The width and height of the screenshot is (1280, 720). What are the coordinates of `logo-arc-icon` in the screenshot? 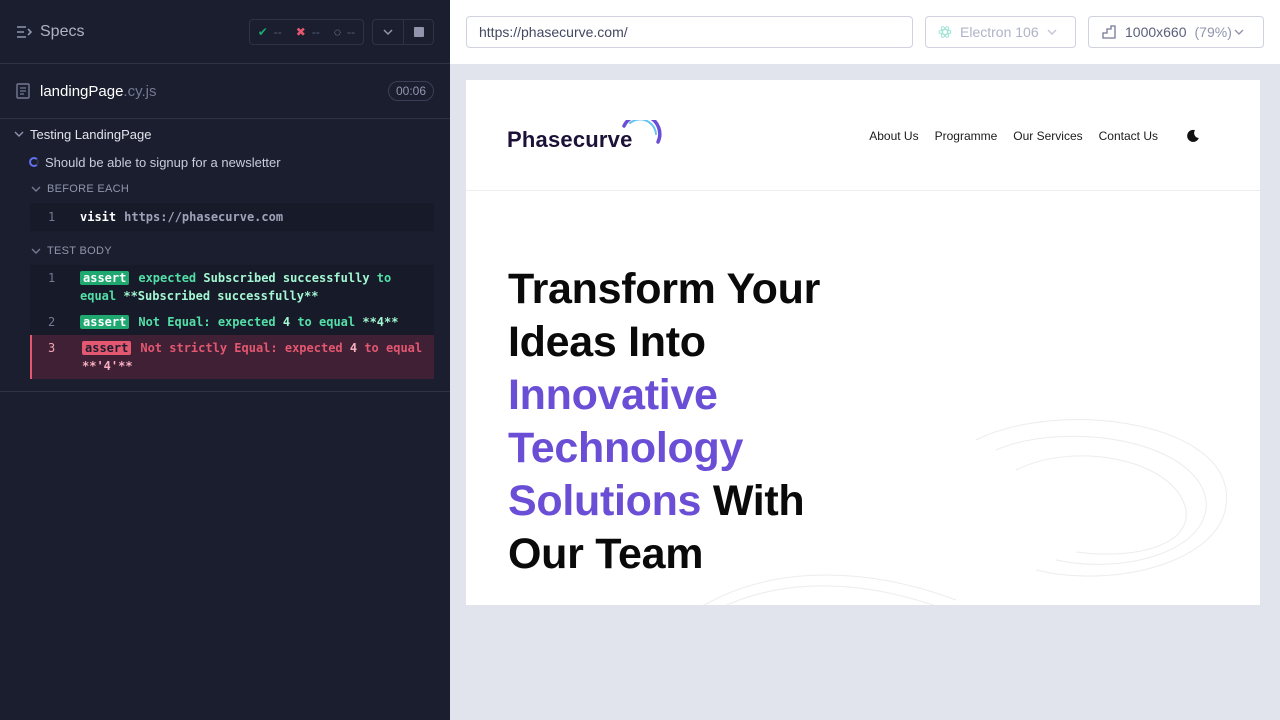 It's located at (642, 132).